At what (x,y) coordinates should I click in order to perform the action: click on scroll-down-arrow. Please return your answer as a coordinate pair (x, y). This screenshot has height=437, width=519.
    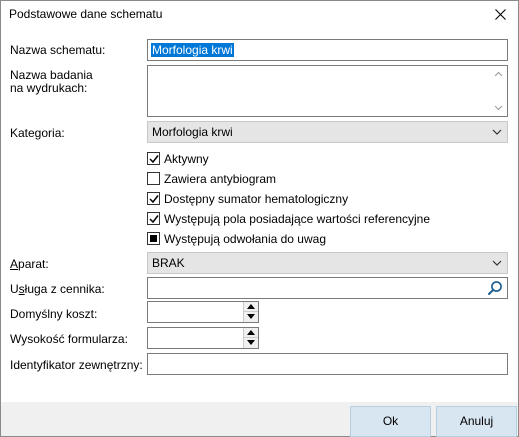
    Looking at the image, I should click on (498, 107).